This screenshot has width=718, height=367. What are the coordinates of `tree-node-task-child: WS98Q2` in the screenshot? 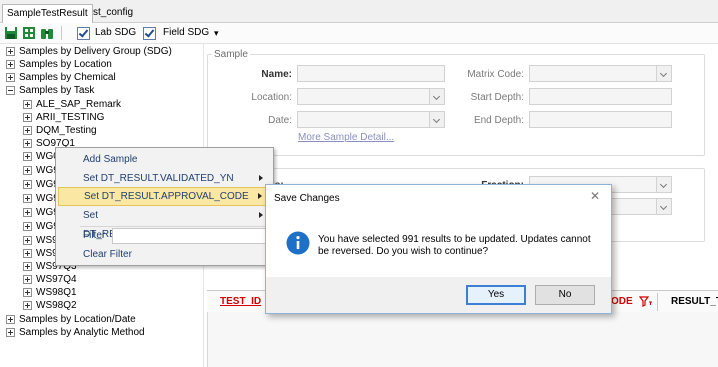 It's located at (50, 305).